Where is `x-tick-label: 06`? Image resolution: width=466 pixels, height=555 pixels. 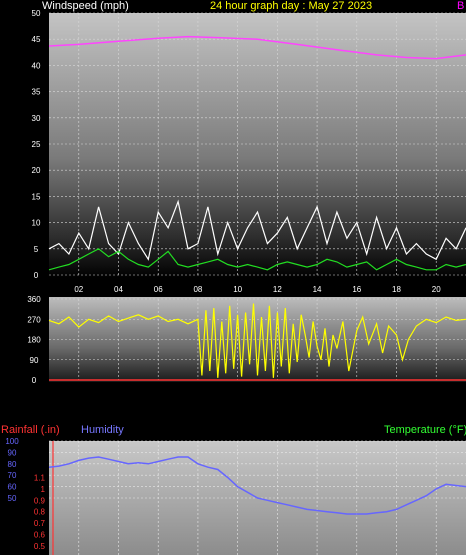 x-tick-label: 06 is located at coordinates (158, 289).